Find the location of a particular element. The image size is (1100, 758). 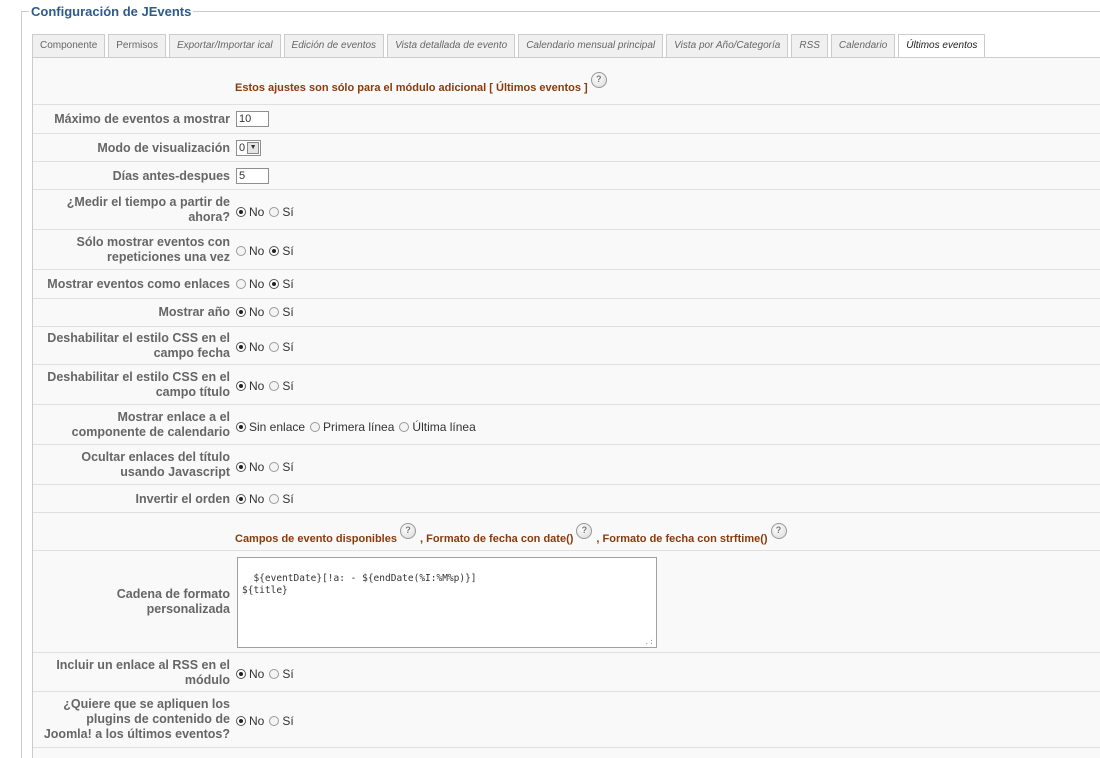

show-year-control: No Sí is located at coordinates (267, 312).